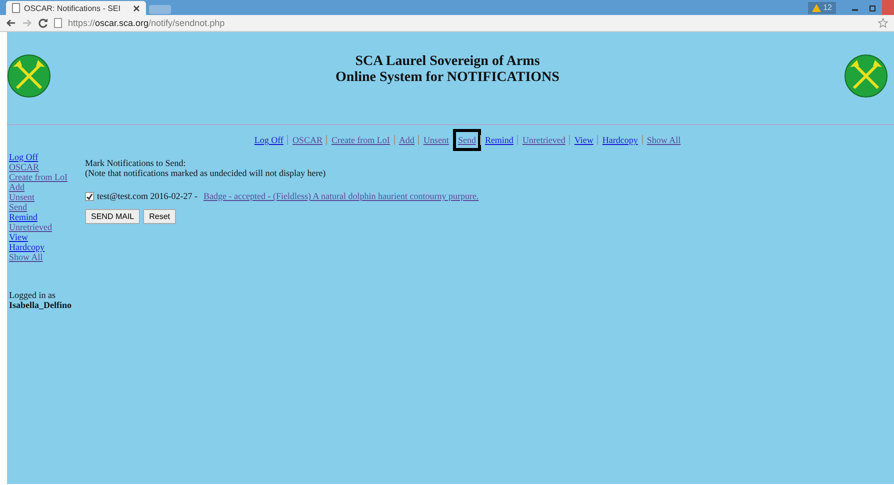  Describe the element at coordinates (584, 140) in the screenshot. I see `nav-link: View` at that location.